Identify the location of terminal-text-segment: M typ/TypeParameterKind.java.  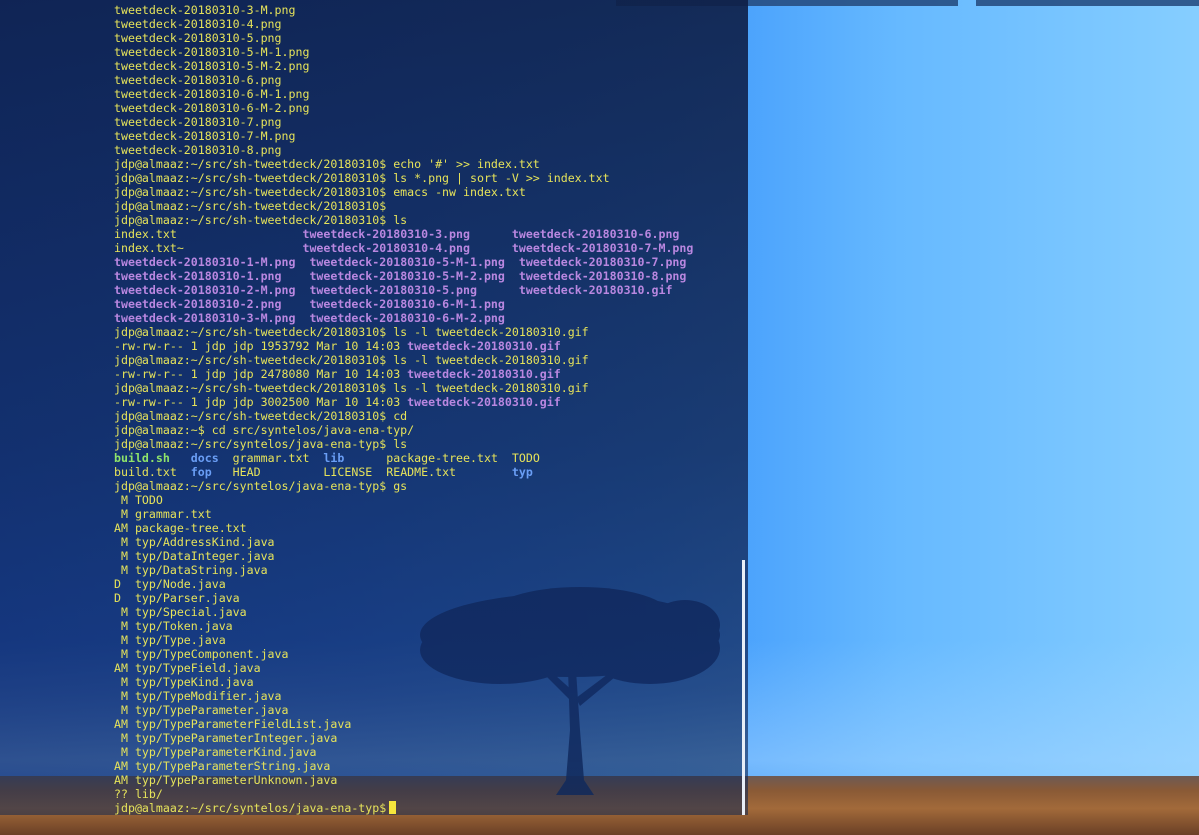
(215, 752).